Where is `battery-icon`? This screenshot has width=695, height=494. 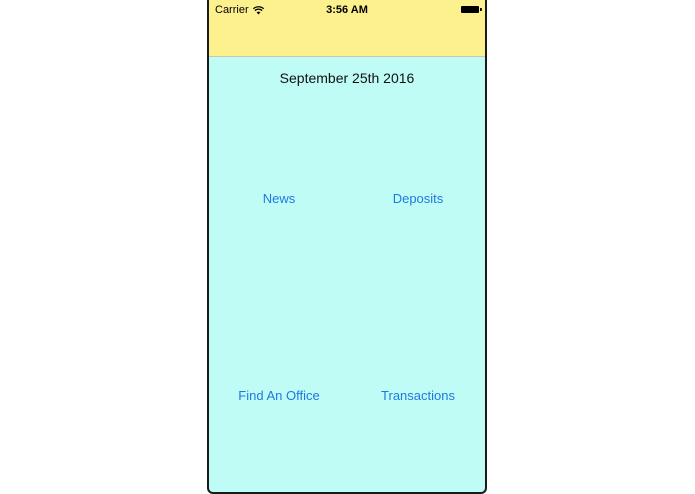
battery-icon is located at coordinates (471, 9).